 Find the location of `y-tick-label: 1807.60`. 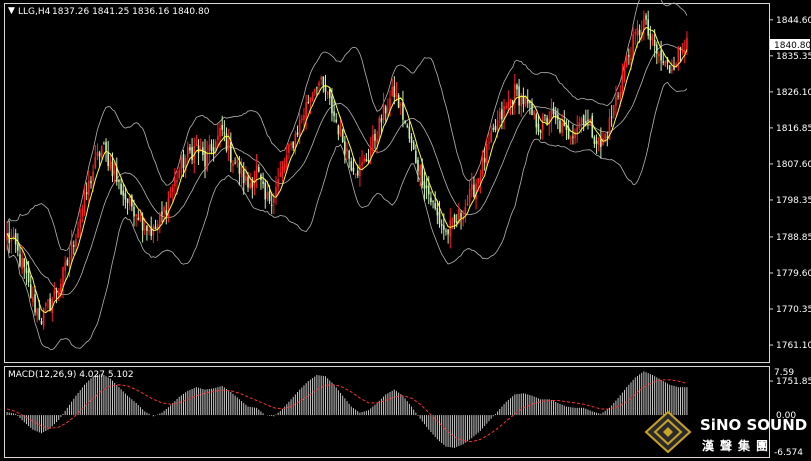

y-tick-label: 1807.60 is located at coordinates (793, 165).